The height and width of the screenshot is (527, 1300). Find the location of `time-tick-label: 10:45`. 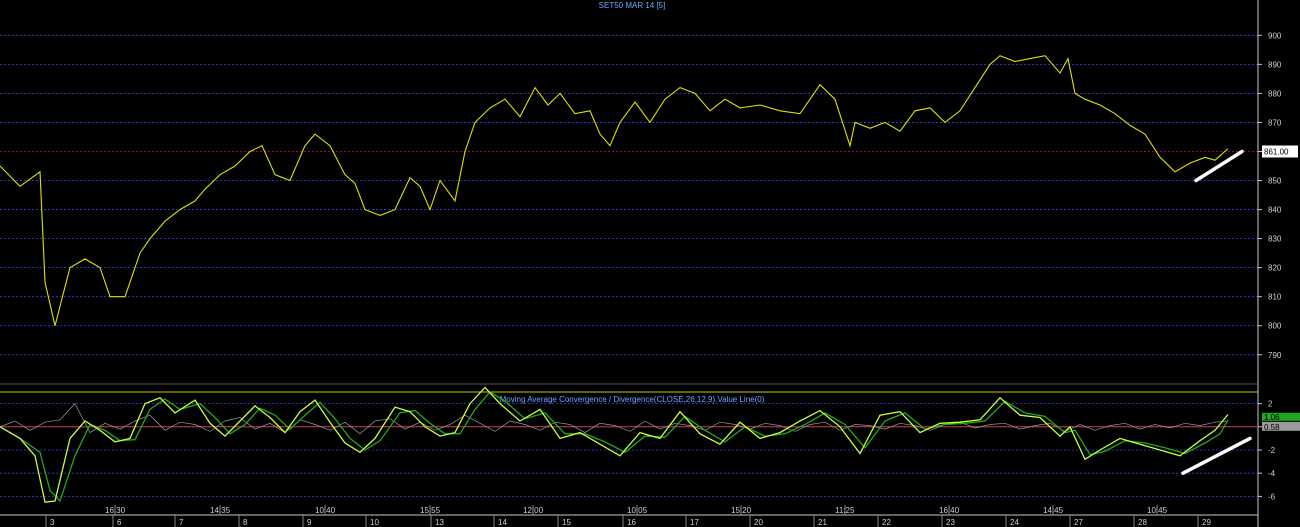

time-tick-label: 10:45 is located at coordinates (1157, 510).